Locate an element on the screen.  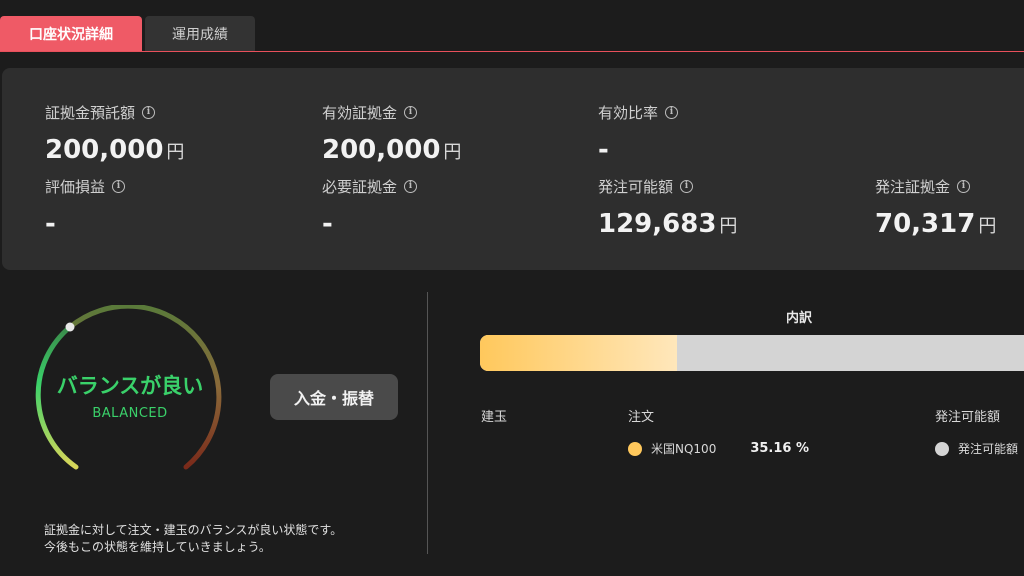
metric-label: 証拠金預託額 is located at coordinates (90, 113).